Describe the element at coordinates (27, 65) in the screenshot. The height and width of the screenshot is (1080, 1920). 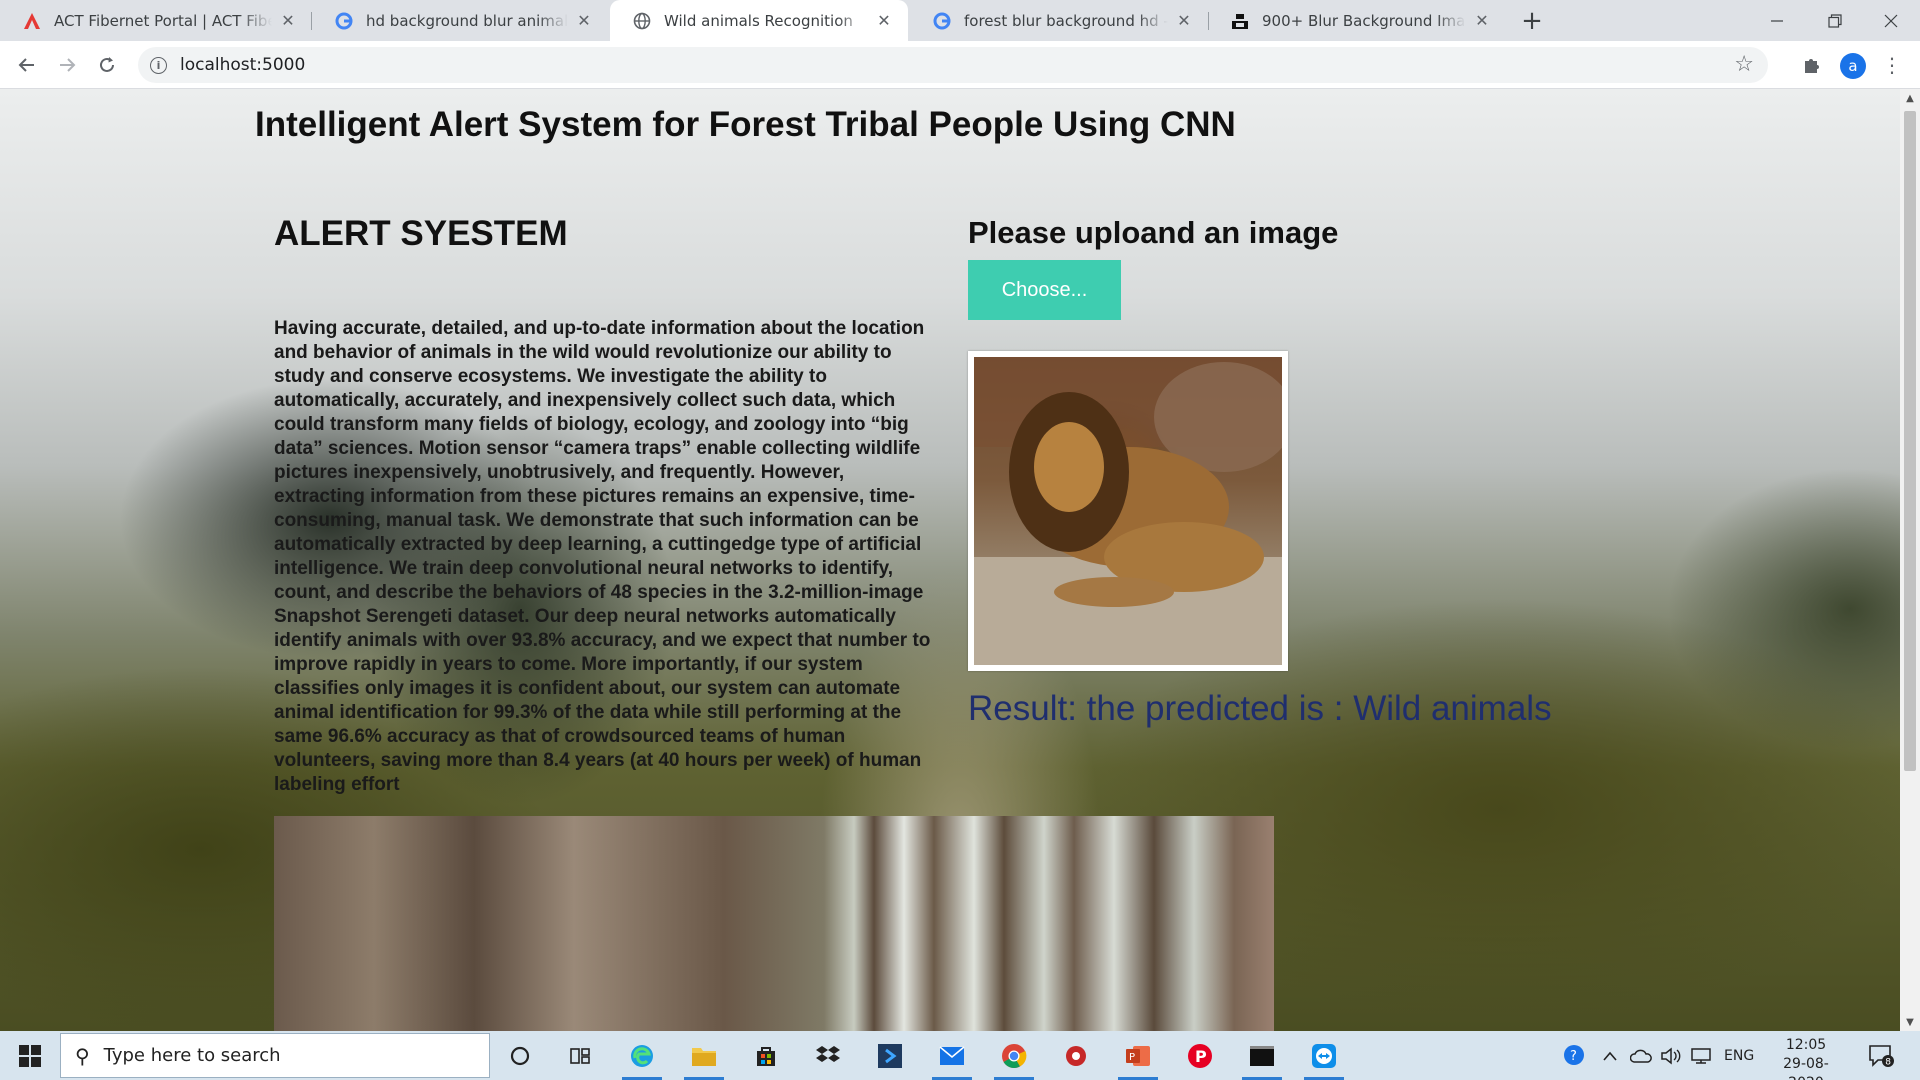
I see `back-arrow-icon` at that location.